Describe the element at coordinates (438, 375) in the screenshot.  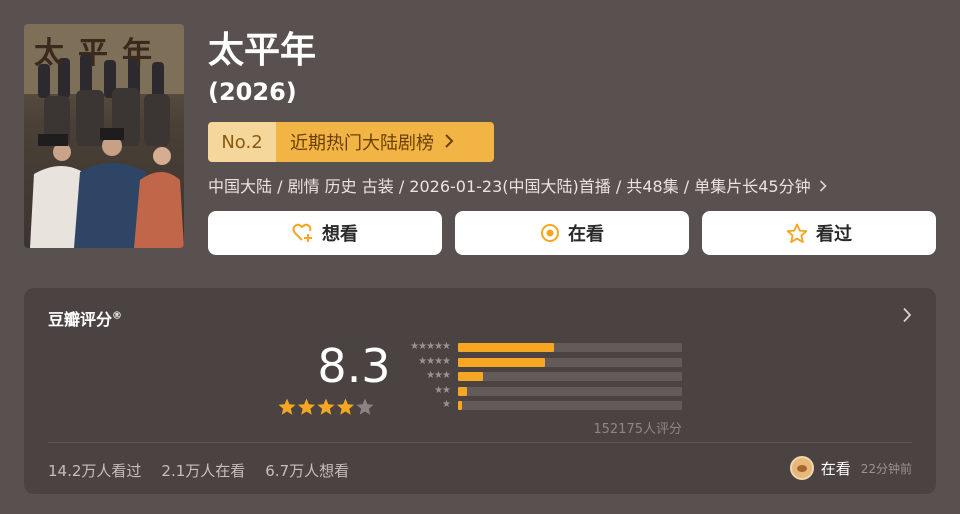
I see `rating-bar-label: ★★★` at that location.